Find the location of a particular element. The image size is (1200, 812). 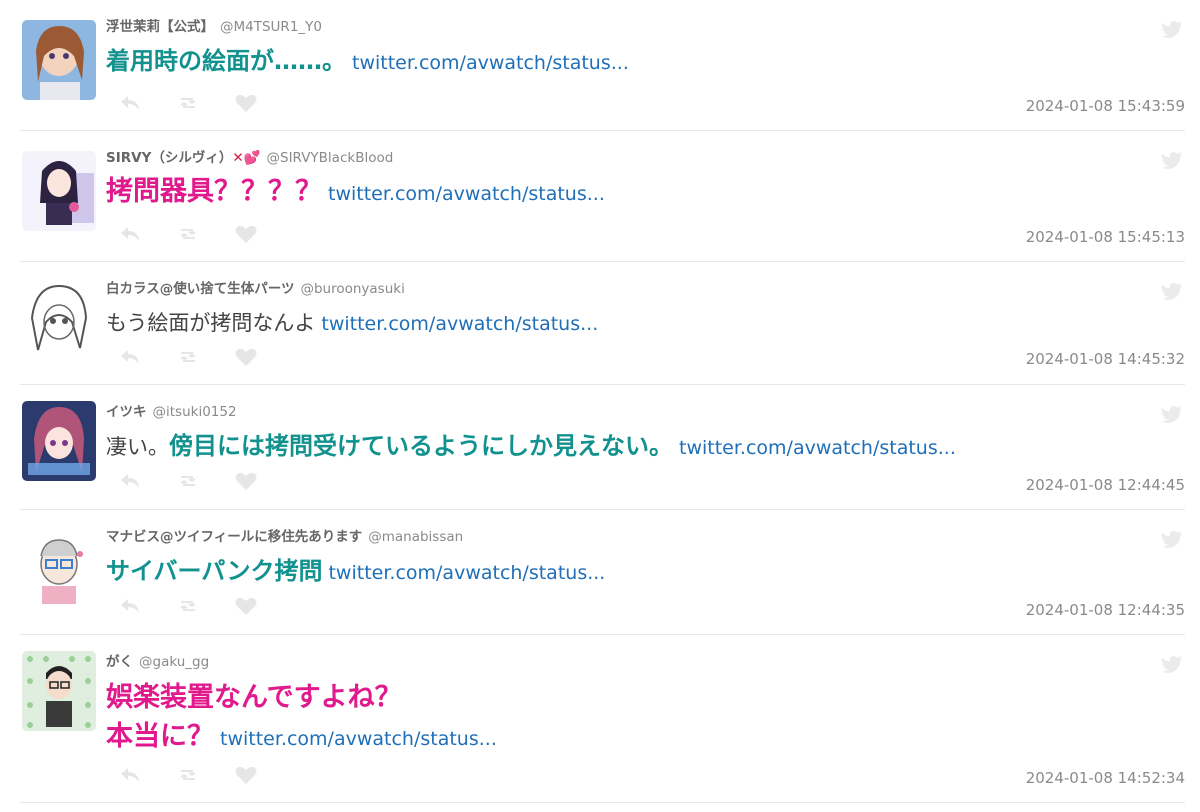

tweet-text-segment: 凄い。 is located at coordinates (137, 447).